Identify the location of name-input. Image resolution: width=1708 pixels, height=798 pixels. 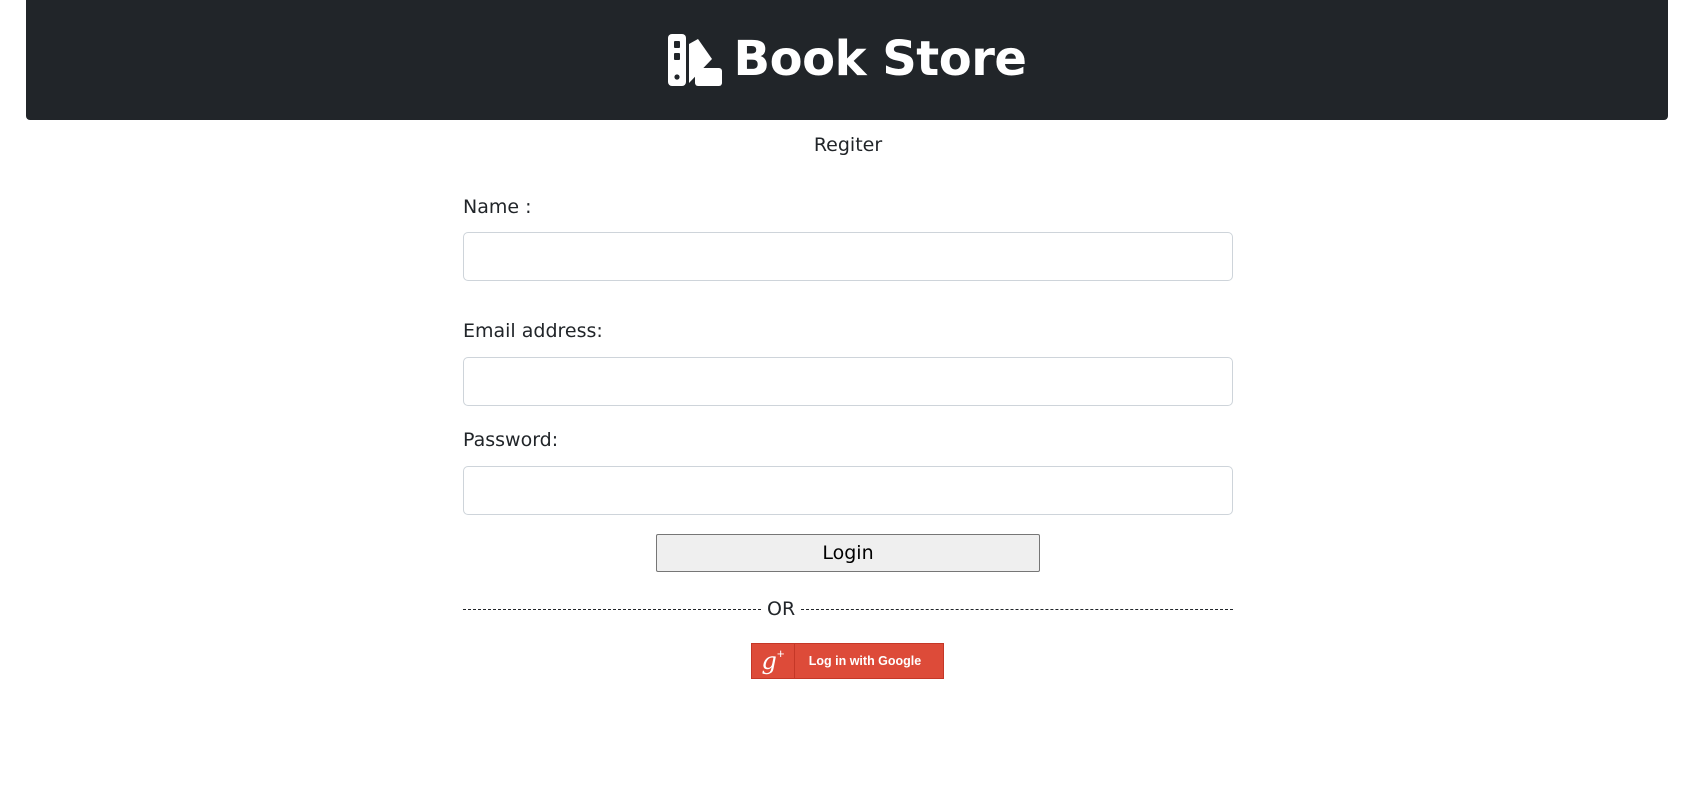
(848, 256).